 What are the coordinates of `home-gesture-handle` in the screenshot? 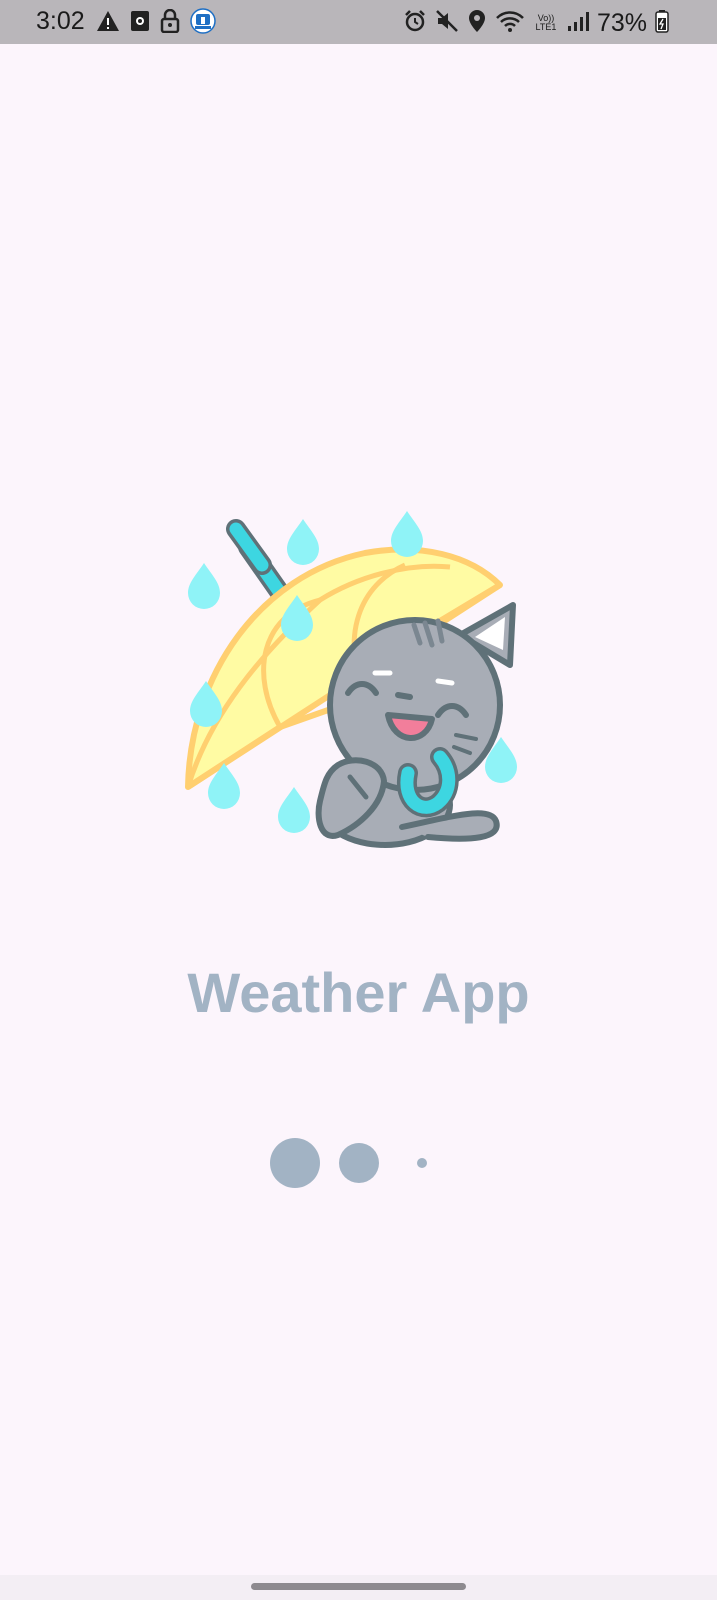 It's located at (358, 1586).